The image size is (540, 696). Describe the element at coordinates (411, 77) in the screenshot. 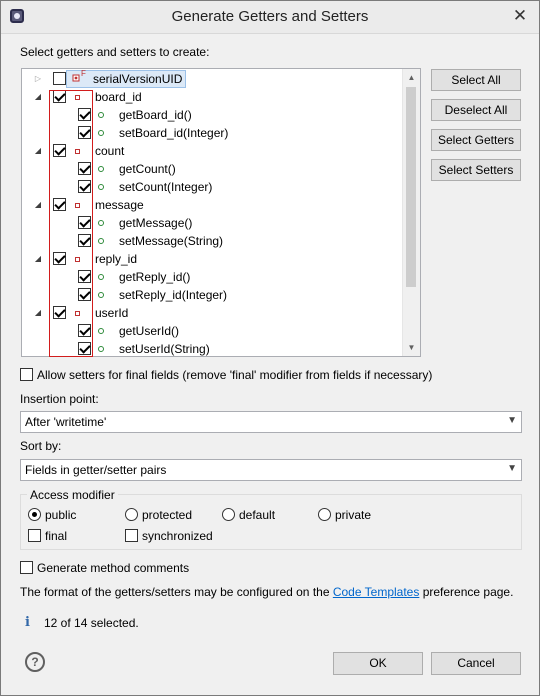

I see `scroll-up-arrow-icon: ▲` at that location.